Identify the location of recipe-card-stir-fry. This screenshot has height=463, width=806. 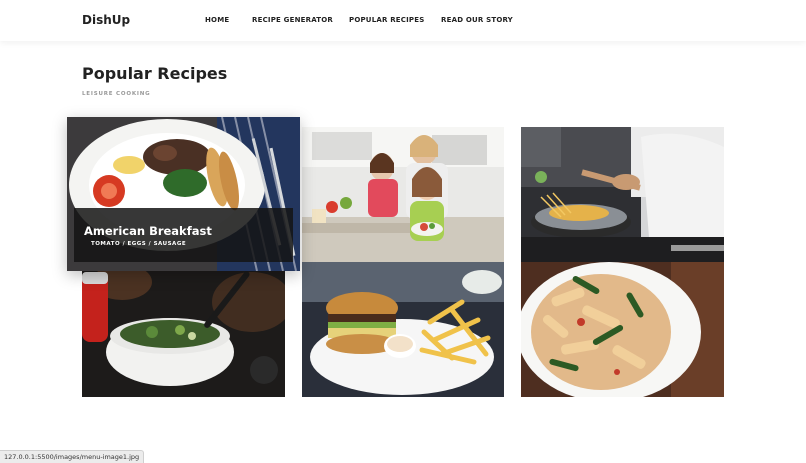
(622, 329).